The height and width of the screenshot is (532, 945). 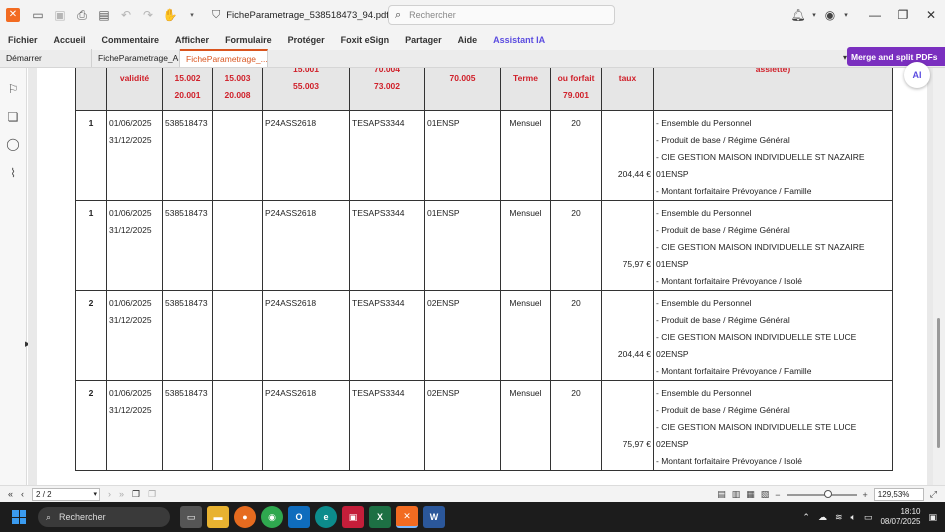 What do you see at coordinates (721, 494) in the screenshot?
I see `single-page-view-icon: ▤` at bounding box center [721, 494].